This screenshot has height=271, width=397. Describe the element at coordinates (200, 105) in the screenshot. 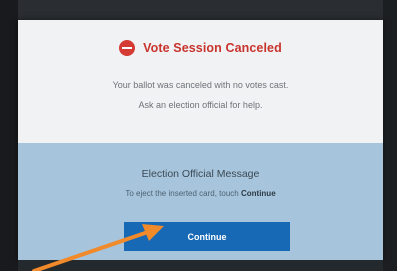

I see `dialog-message-line2: Ask an election official for help.` at that location.